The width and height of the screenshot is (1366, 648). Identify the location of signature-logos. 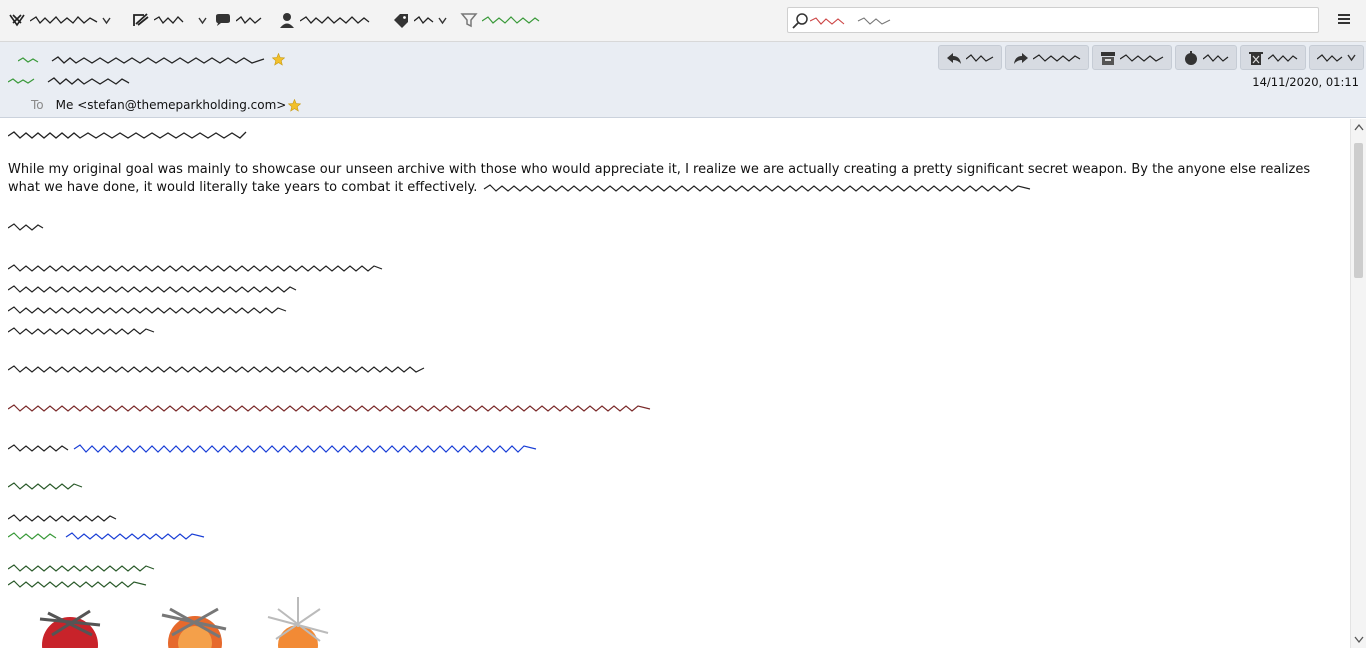
(184, 622).